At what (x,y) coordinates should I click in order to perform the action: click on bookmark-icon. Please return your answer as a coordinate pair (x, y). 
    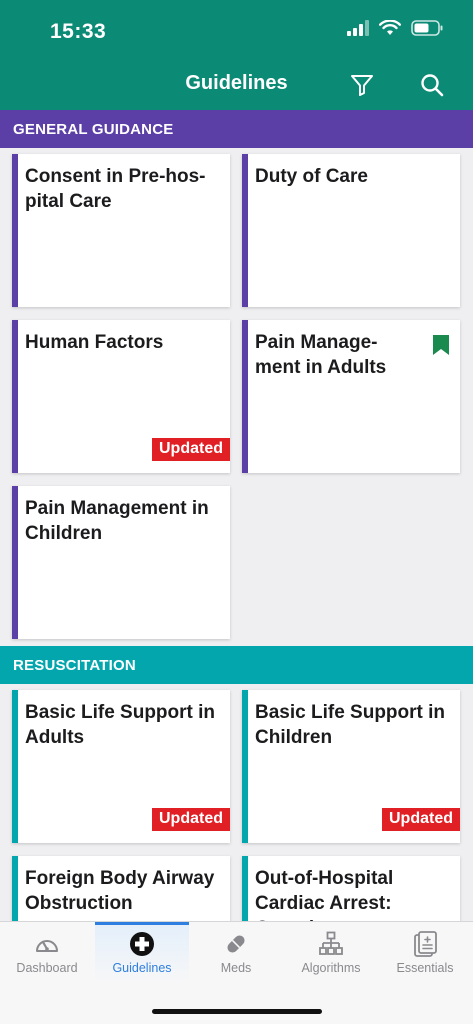
    Looking at the image, I should click on (441, 345).